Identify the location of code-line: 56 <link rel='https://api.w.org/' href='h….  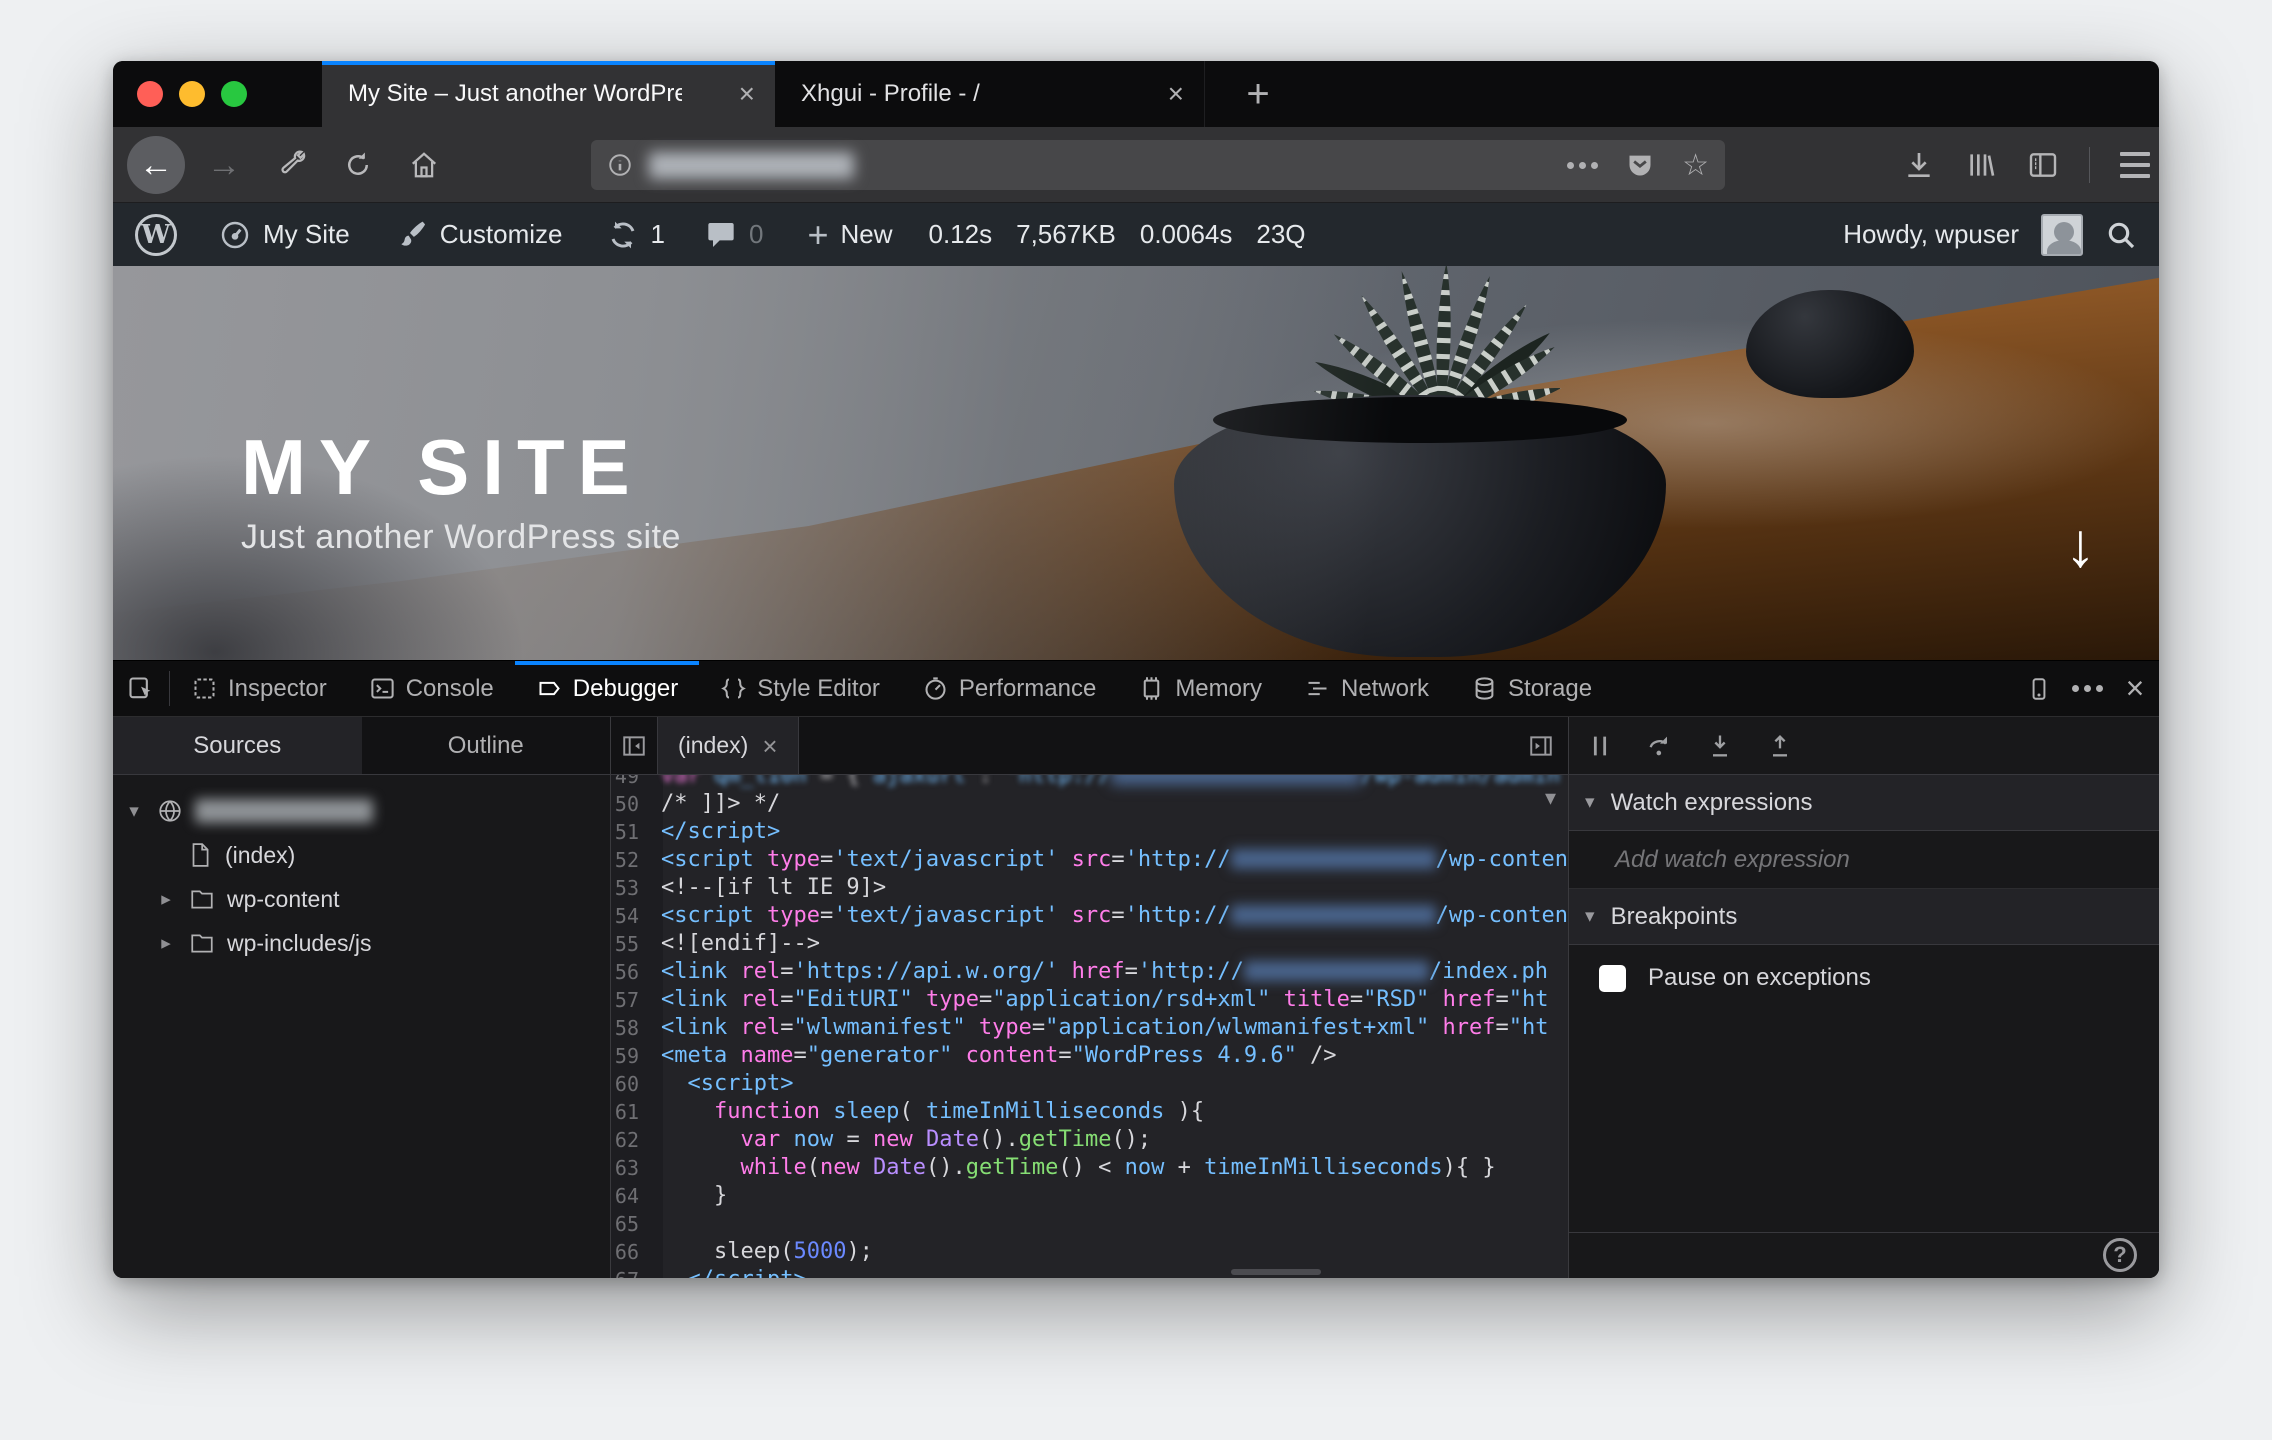
(1089, 972).